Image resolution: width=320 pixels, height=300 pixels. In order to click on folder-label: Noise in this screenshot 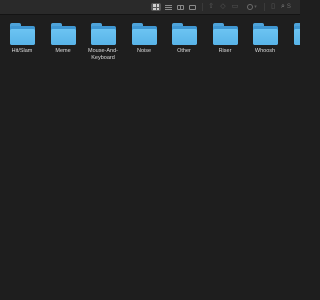, I will do `click(144, 51)`.